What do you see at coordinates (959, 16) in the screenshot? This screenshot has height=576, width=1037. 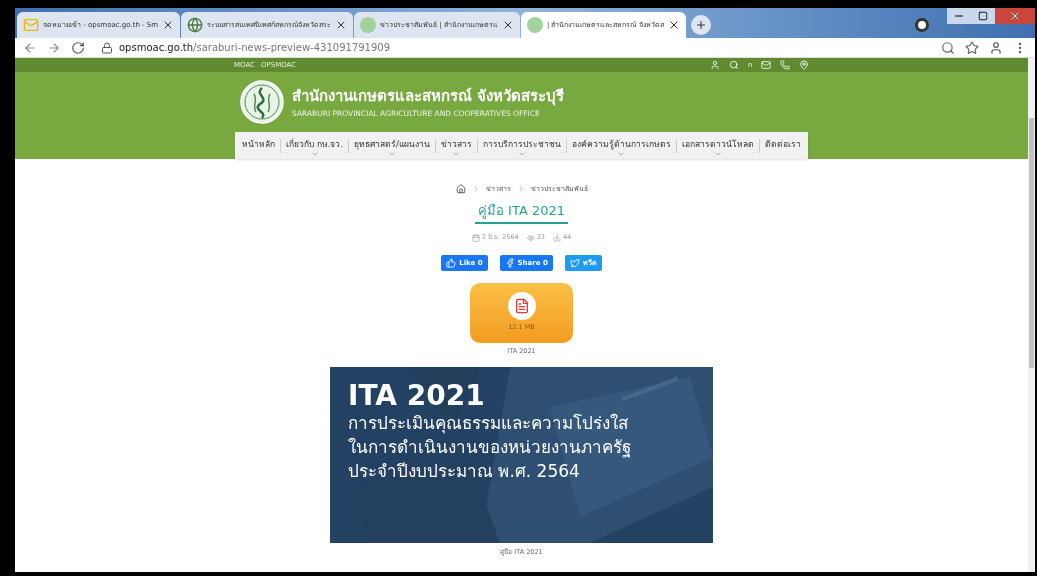 I see `minimize-button` at bounding box center [959, 16].